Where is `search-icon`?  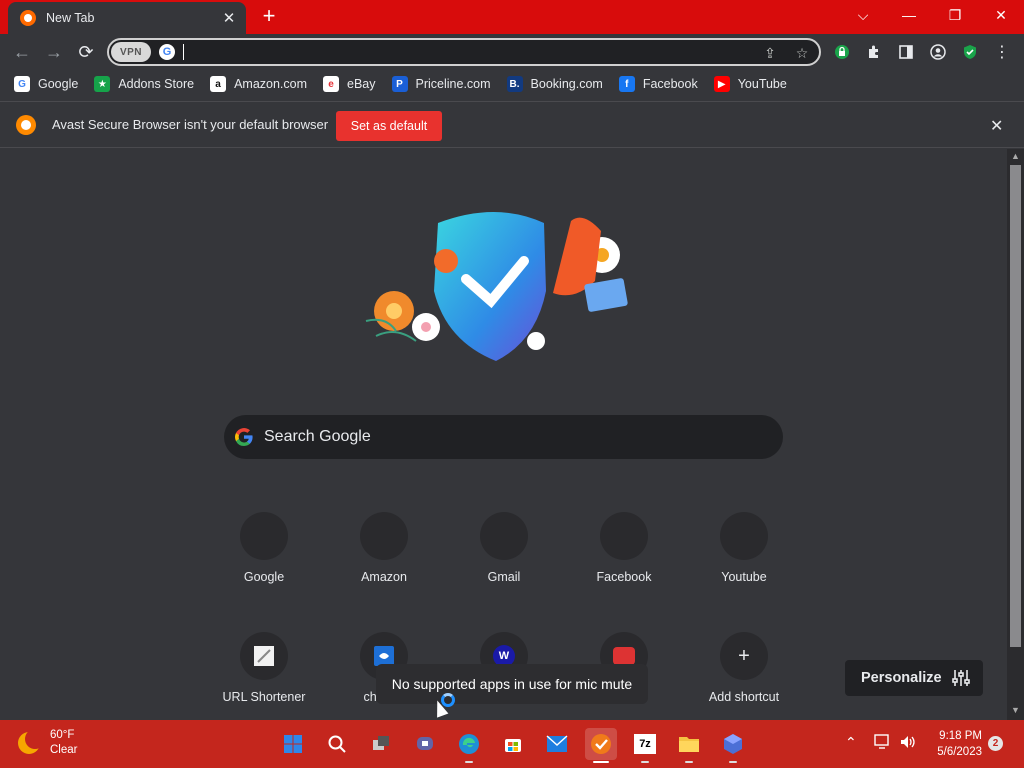
search-icon is located at coordinates (337, 744).